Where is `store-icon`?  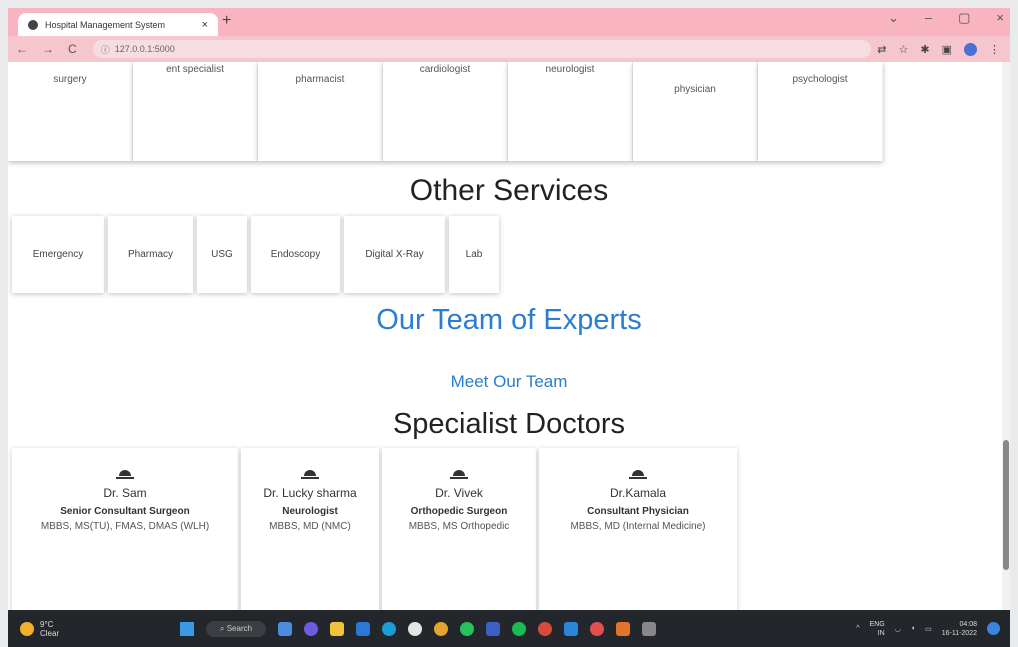
store-icon is located at coordinates (363, 628).